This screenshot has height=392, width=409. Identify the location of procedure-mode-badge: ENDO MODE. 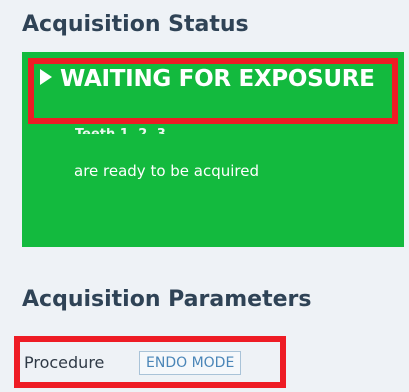
(190, 363).